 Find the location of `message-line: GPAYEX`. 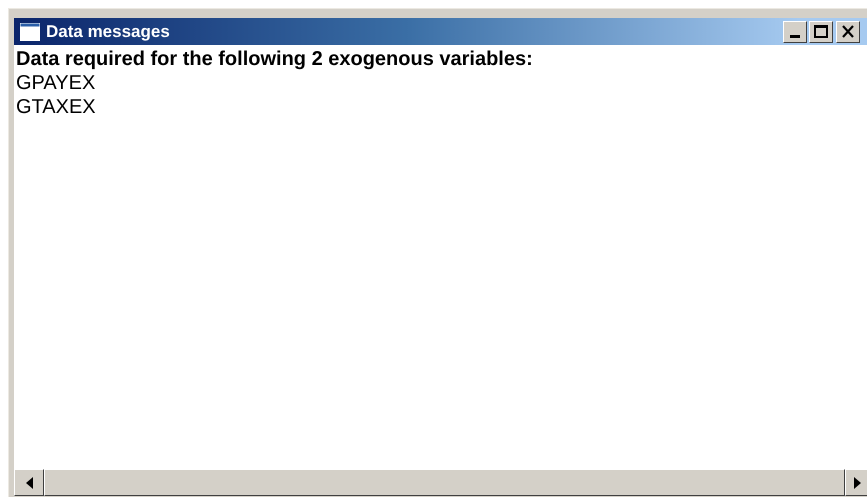

message-line: GPAYEX is located at coordinates (56, 83).